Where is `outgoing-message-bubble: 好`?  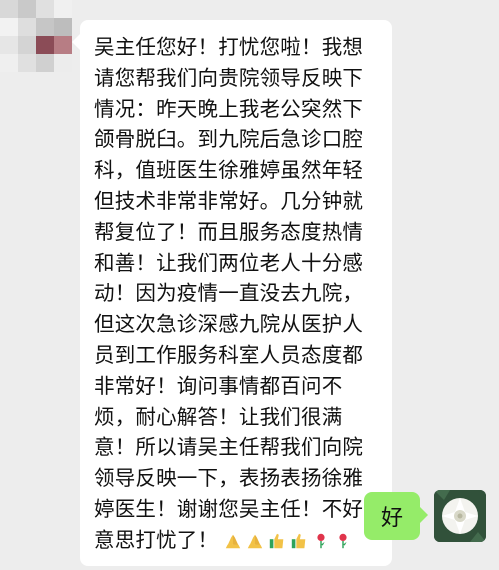
outgoing-message-bubble: 好 is located at coordinates (396, 516).